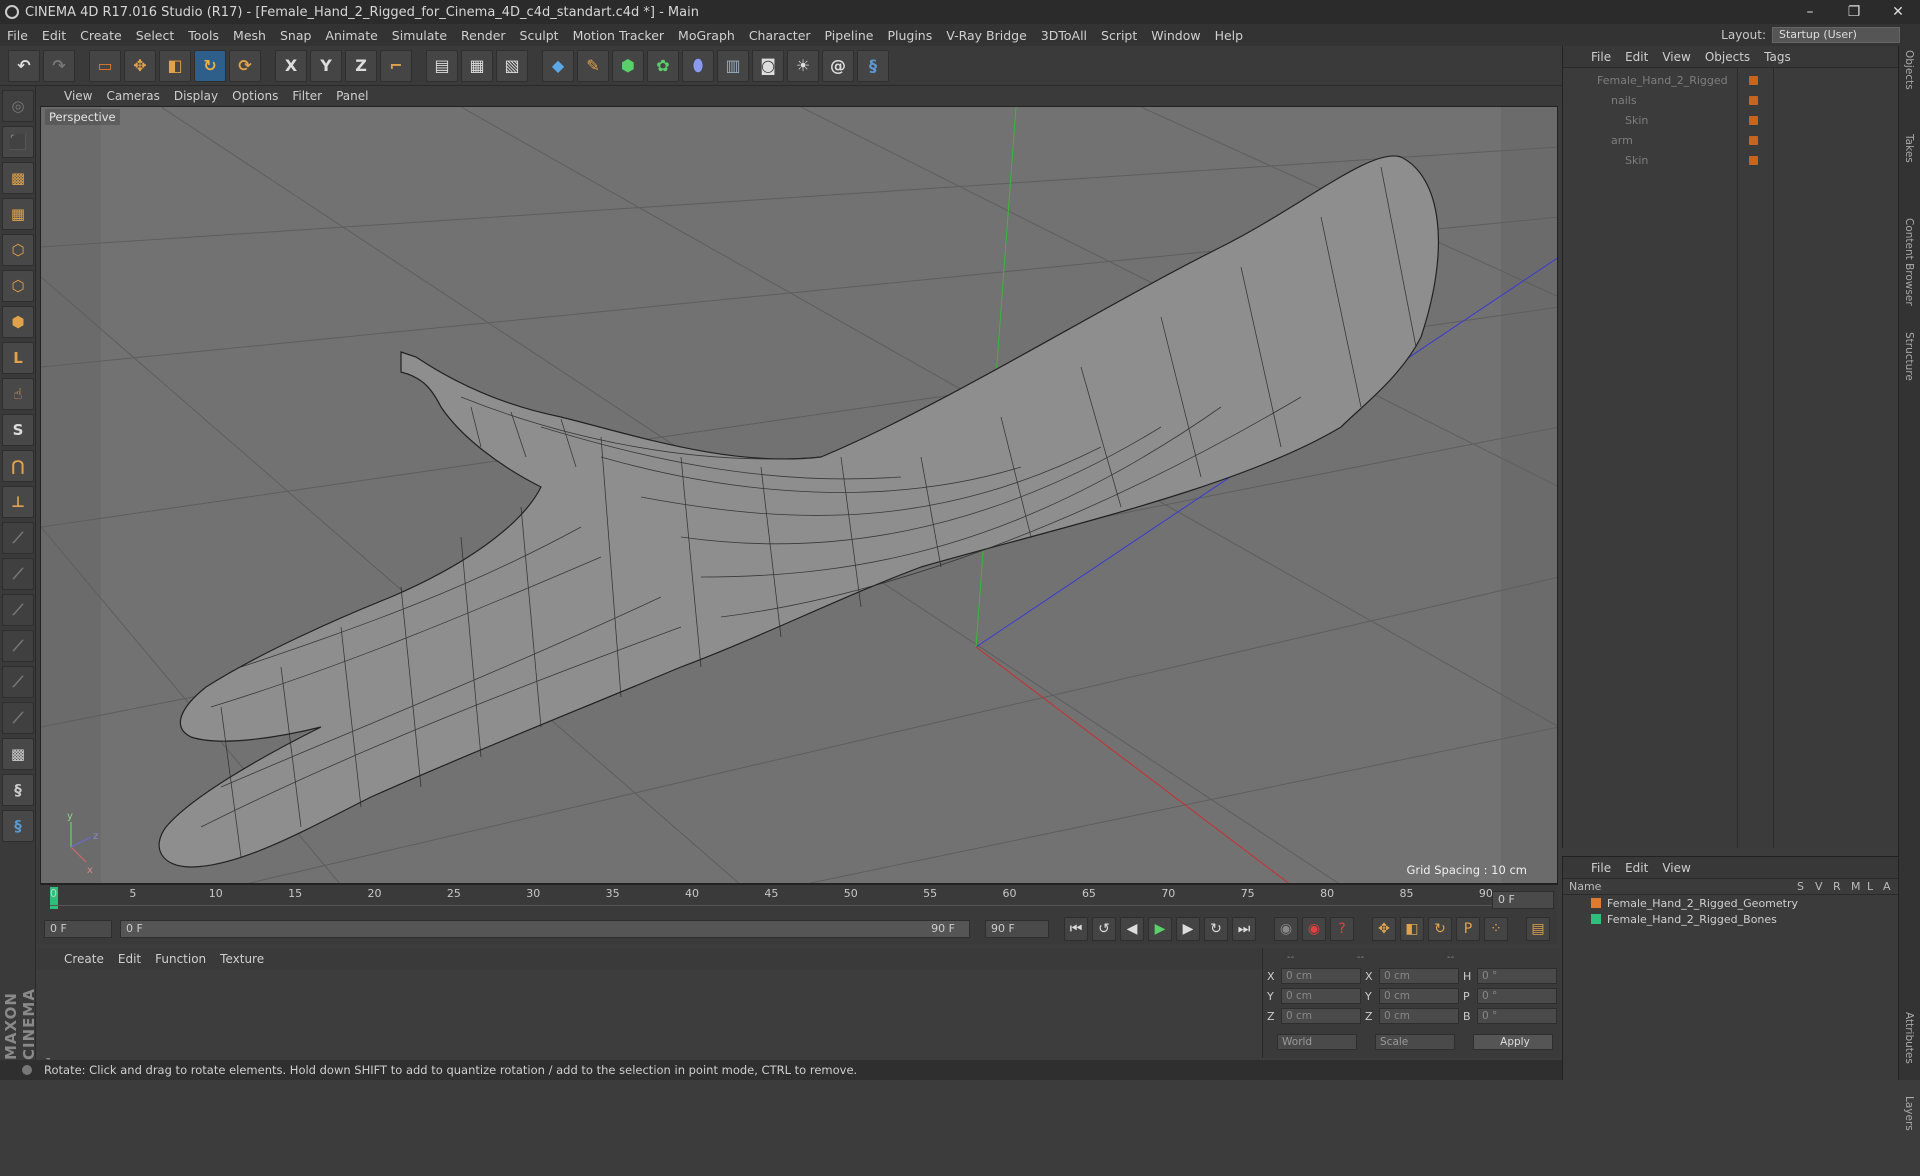 The width and height of the screenshot is (1920, 1176). I want to click on key-position-icon: ✥, so click(1384, 929).